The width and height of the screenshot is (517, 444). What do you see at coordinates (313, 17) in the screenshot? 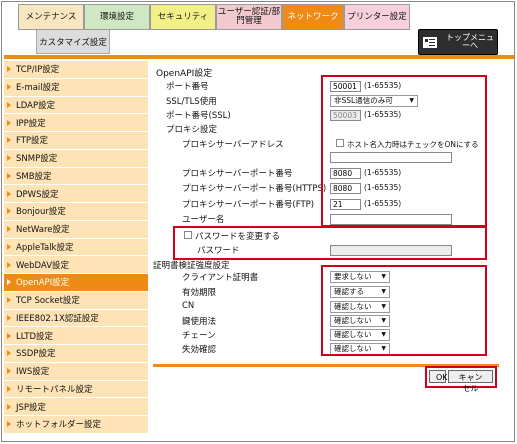
I see `tab-network: ネットワーク` at bounding box center [313, 17].